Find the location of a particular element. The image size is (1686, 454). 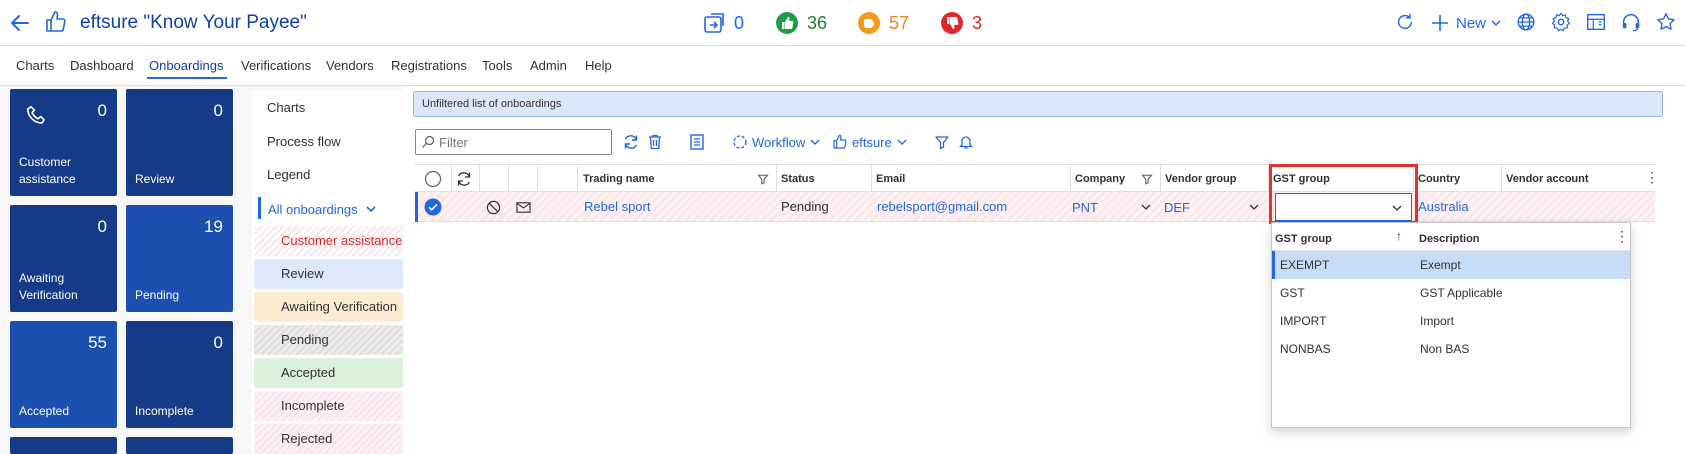

nav-admin: Admin is located at coordinates (548, 65).